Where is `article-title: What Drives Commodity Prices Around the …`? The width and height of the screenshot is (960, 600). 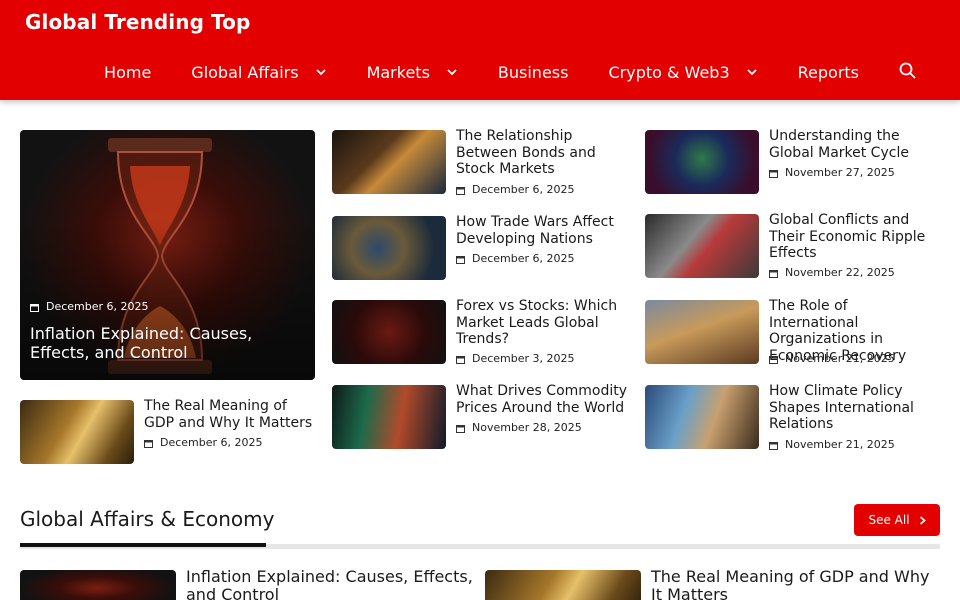
article-title: What Drives Commodity Prices Around the … is located at coordinates (546, 399).